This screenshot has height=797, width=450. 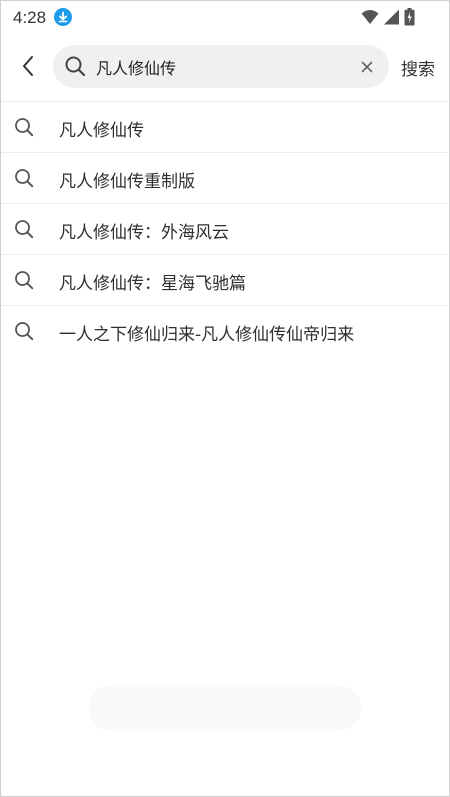 I want to click on status-bar: 4:28, so click(x=225, y=18).